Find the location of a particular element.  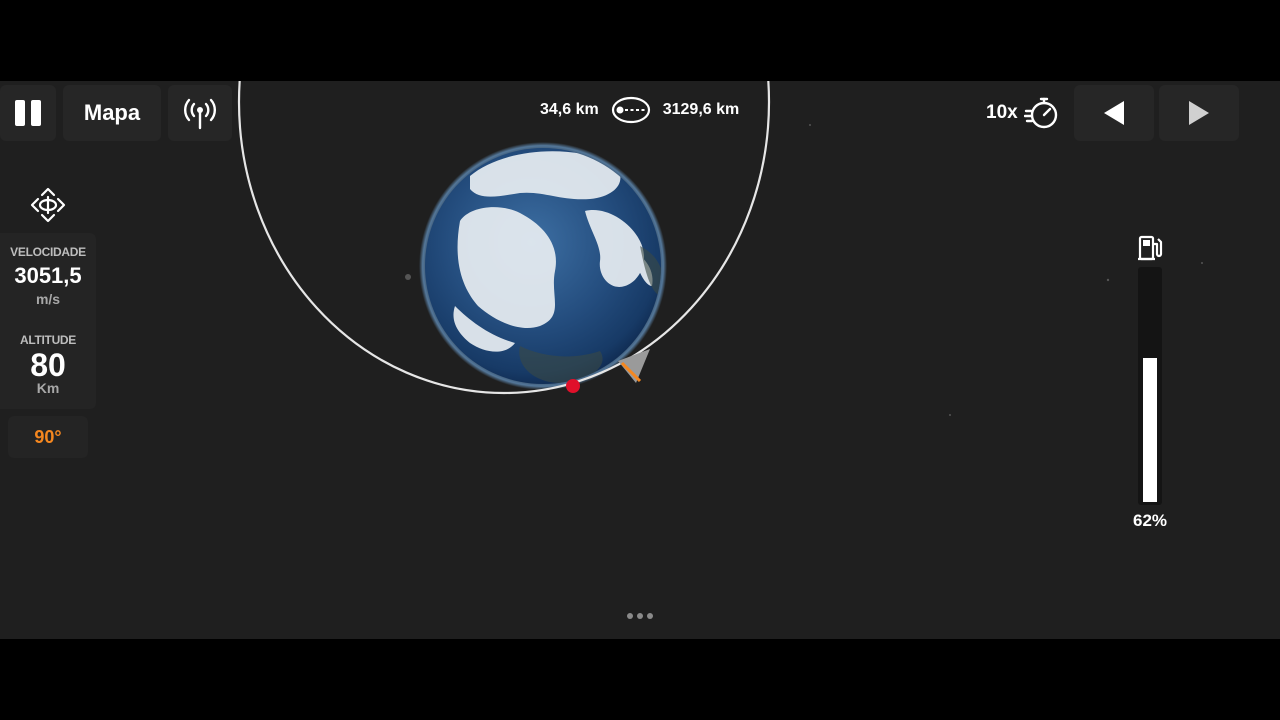

telemetry-panel: VELOCIDADE 3051,5 m/s ALTITUDE 80 Km is located at coordinates (48, 321).